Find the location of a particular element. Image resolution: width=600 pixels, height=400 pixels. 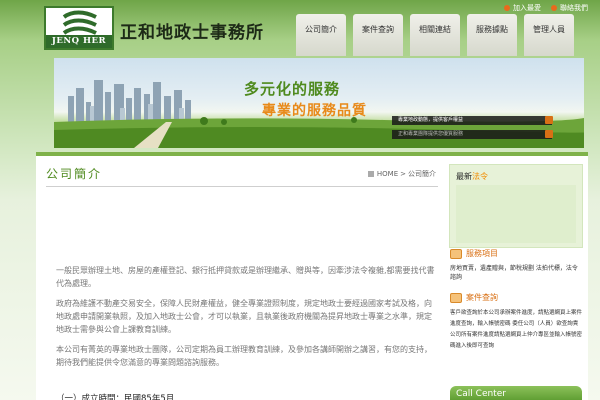

nav-tab-staff: 管理人員 is located at coordinates (549, 35).